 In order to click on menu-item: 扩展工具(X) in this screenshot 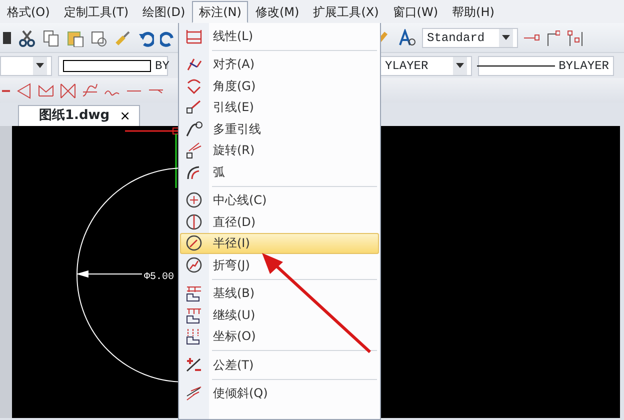, I will do `click(346, 11)`.